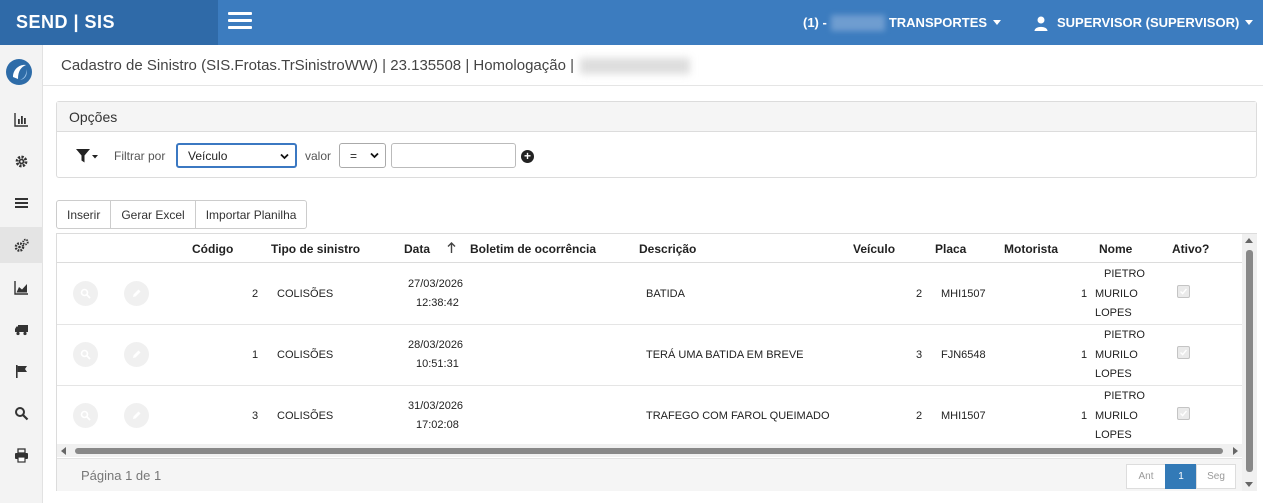 This screenshot has width=1263, height=503. Describe the element at coordinates (963, 355) in the screenshot. I see `cell-placa: FJN6548` at that location.